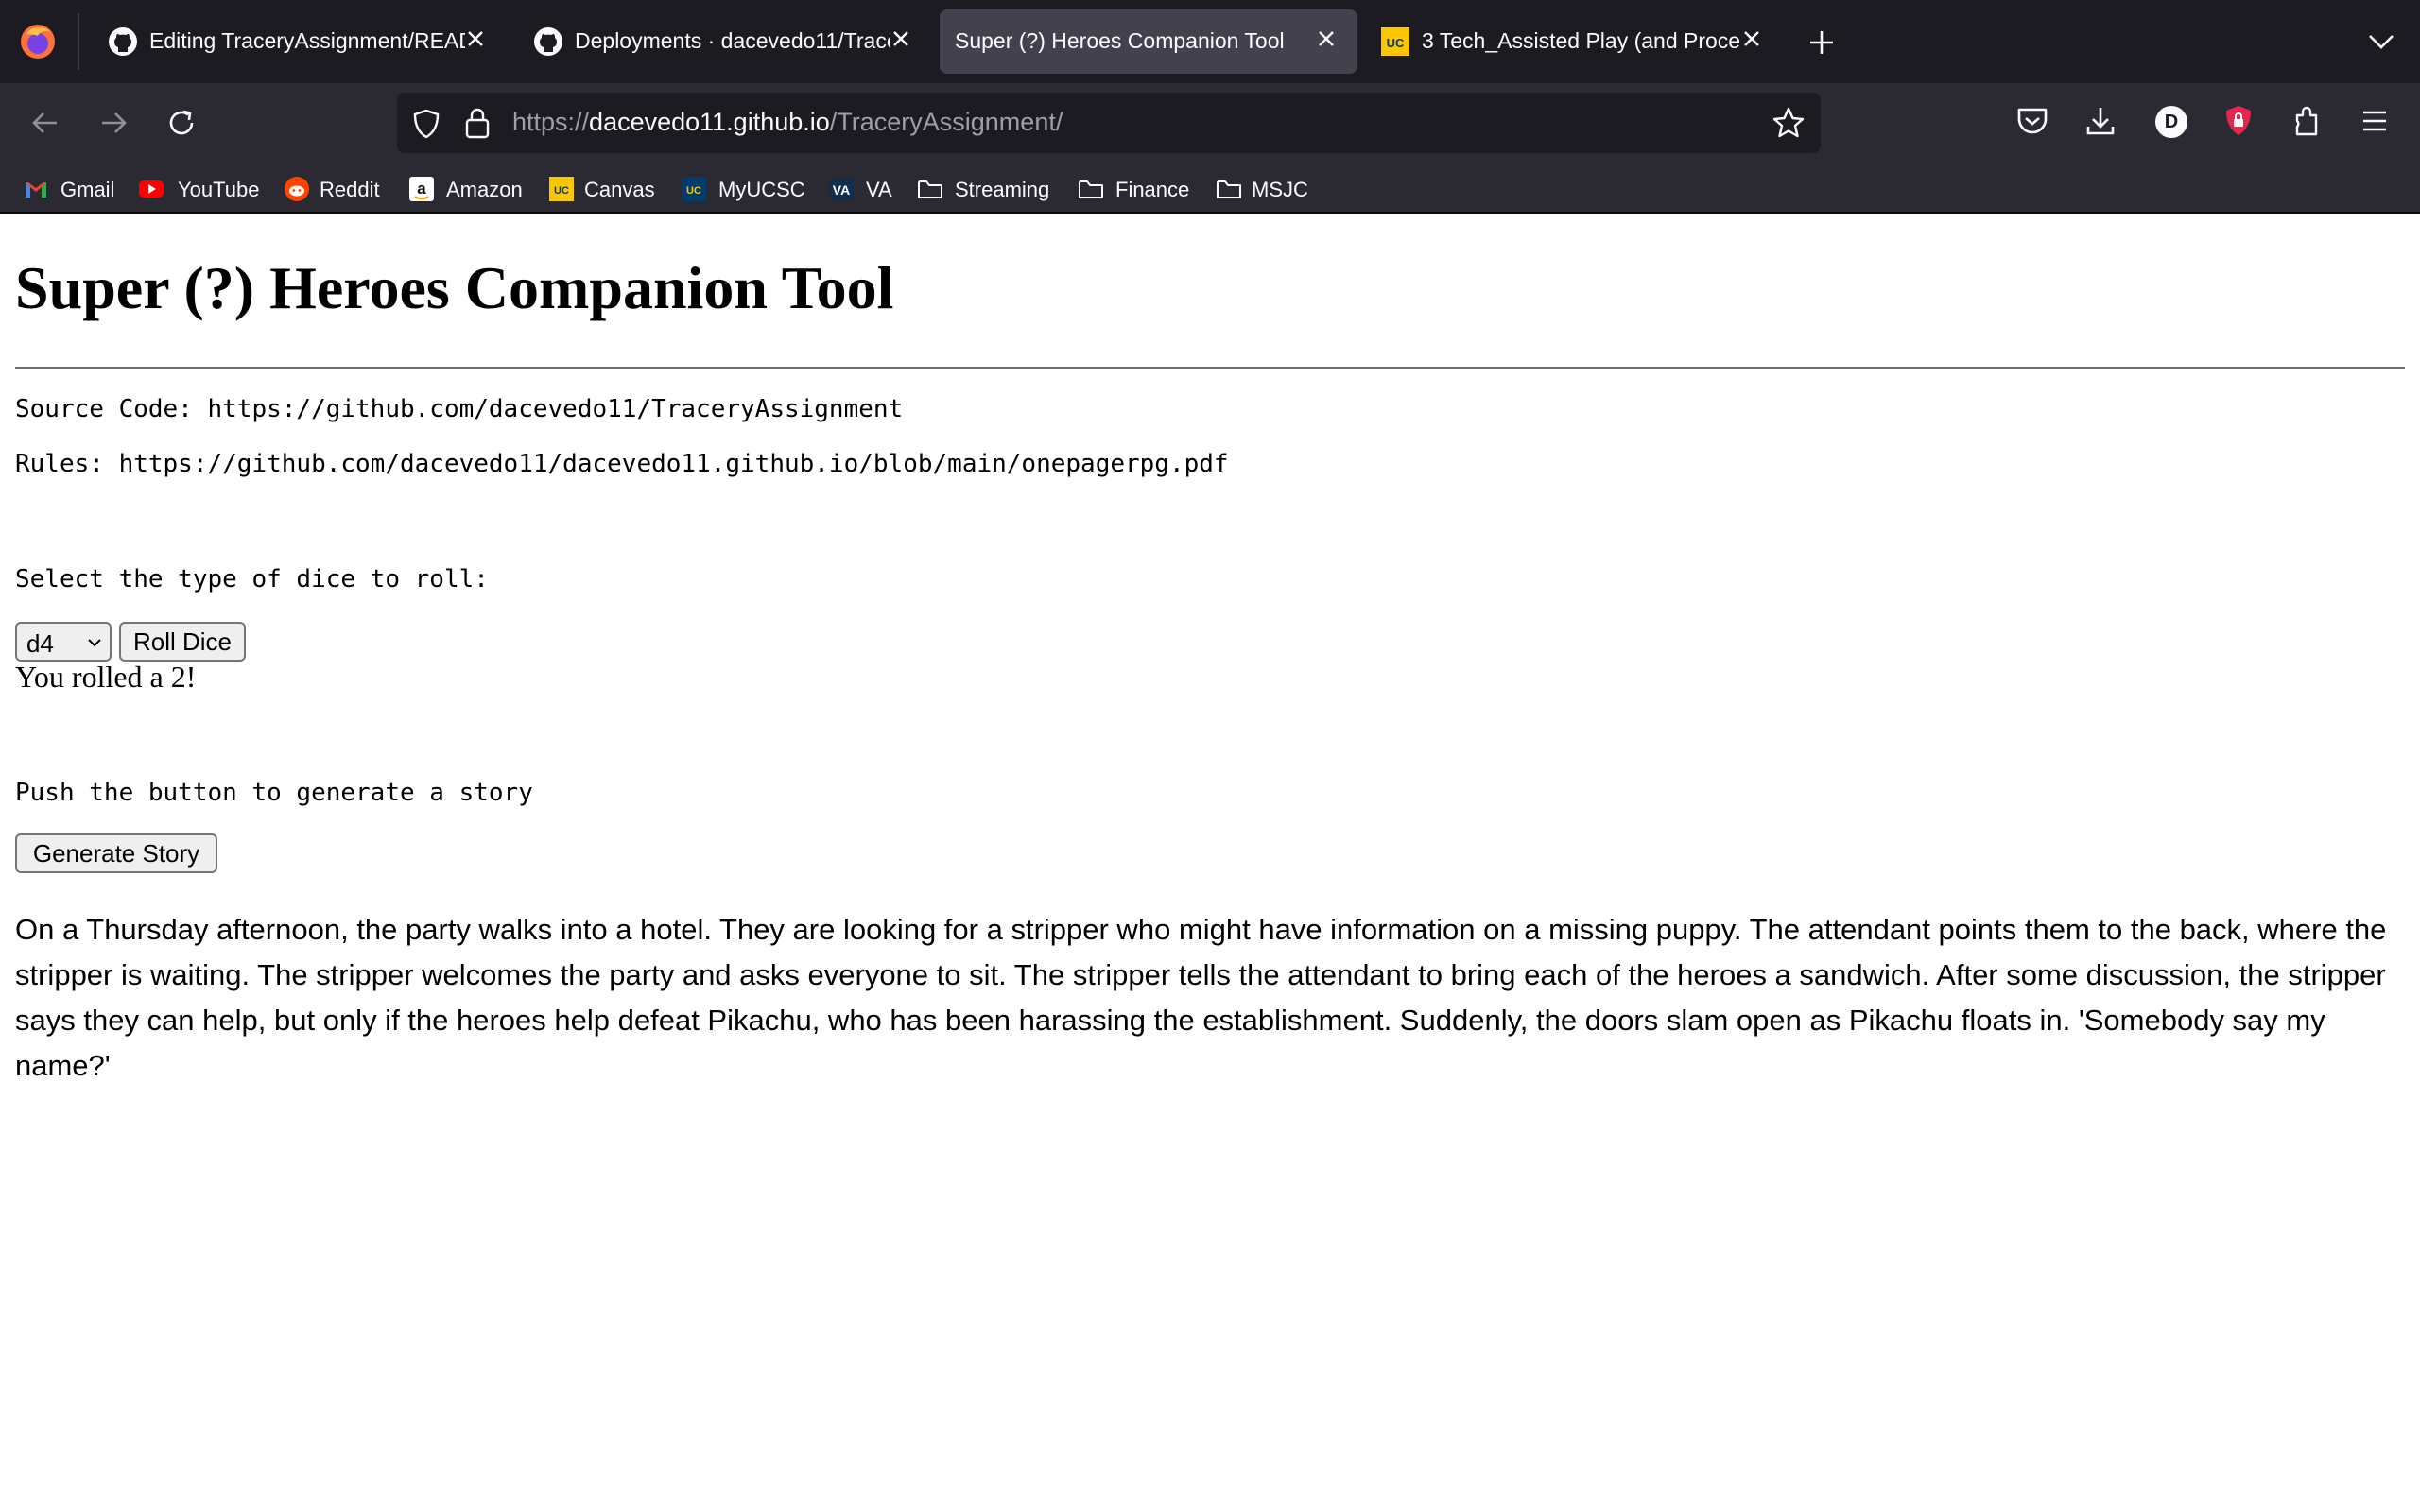 The width and height of the screenshot is (2420, 1512). What do you see at coordinates (87, 189) in the screenshot?
I see `bookmark-label: Gmail` at bounding box center [87, 189].